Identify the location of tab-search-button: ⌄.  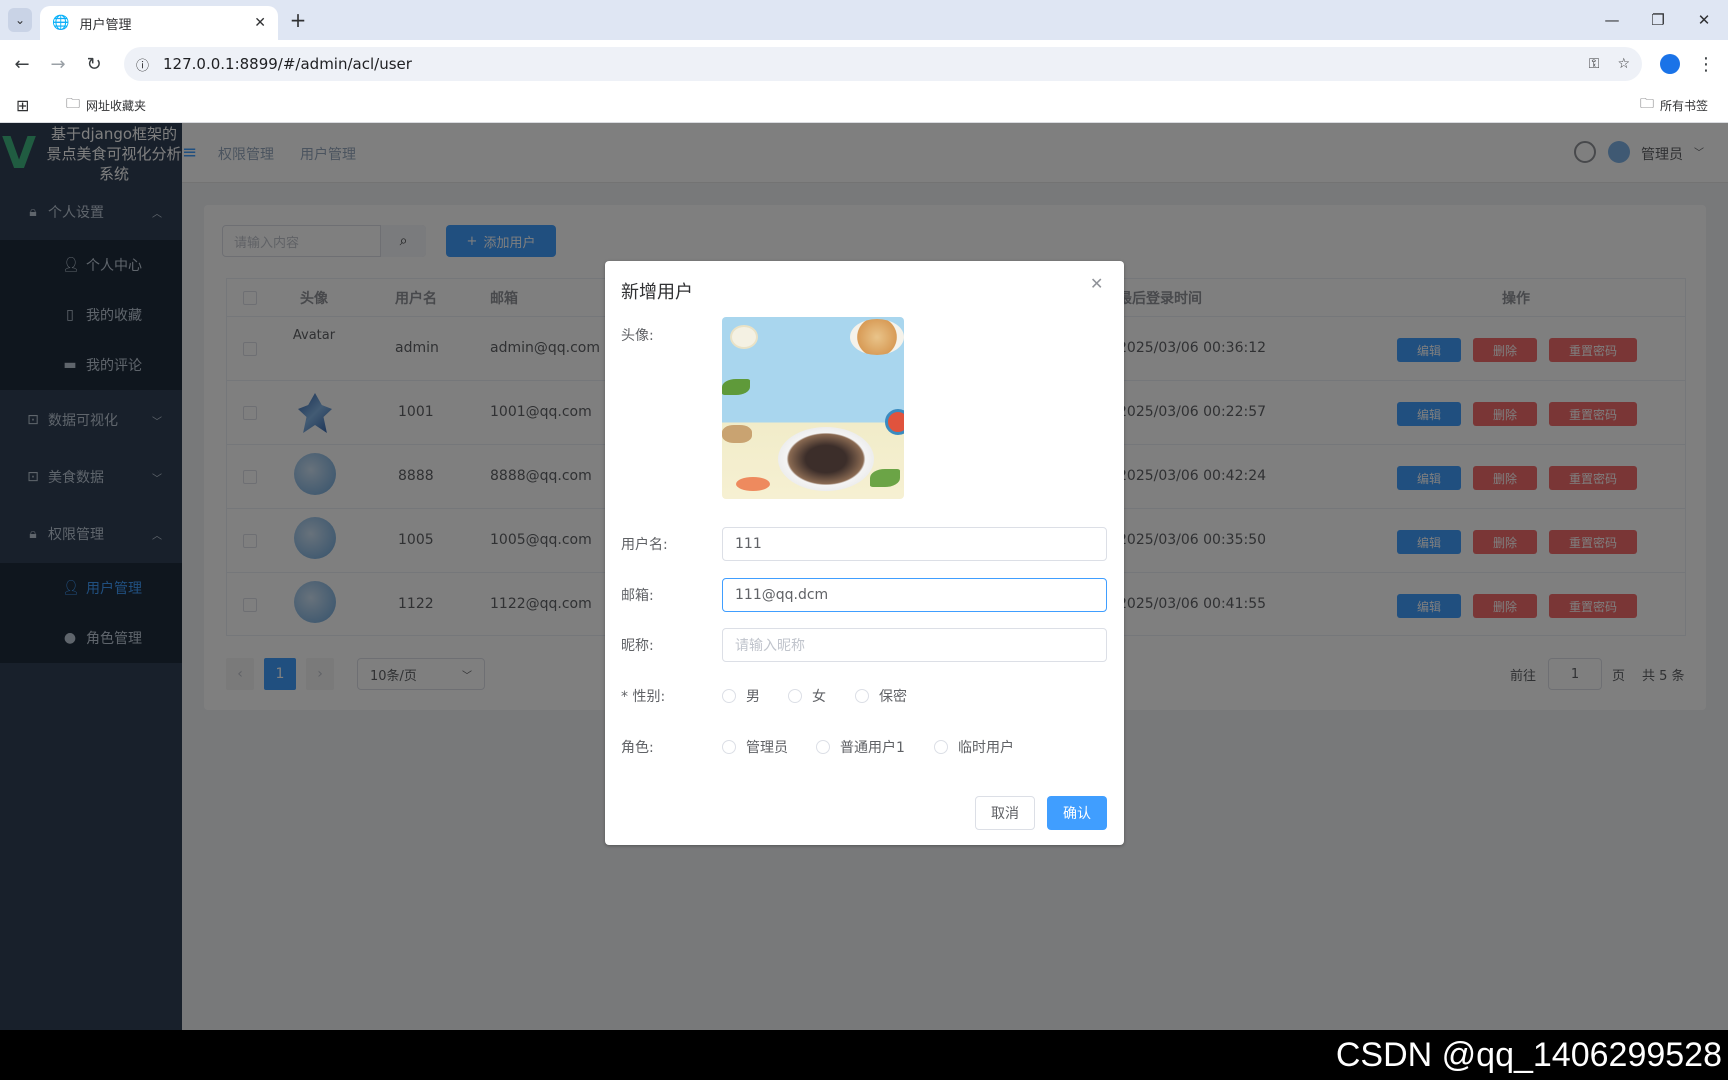
(20, 20).